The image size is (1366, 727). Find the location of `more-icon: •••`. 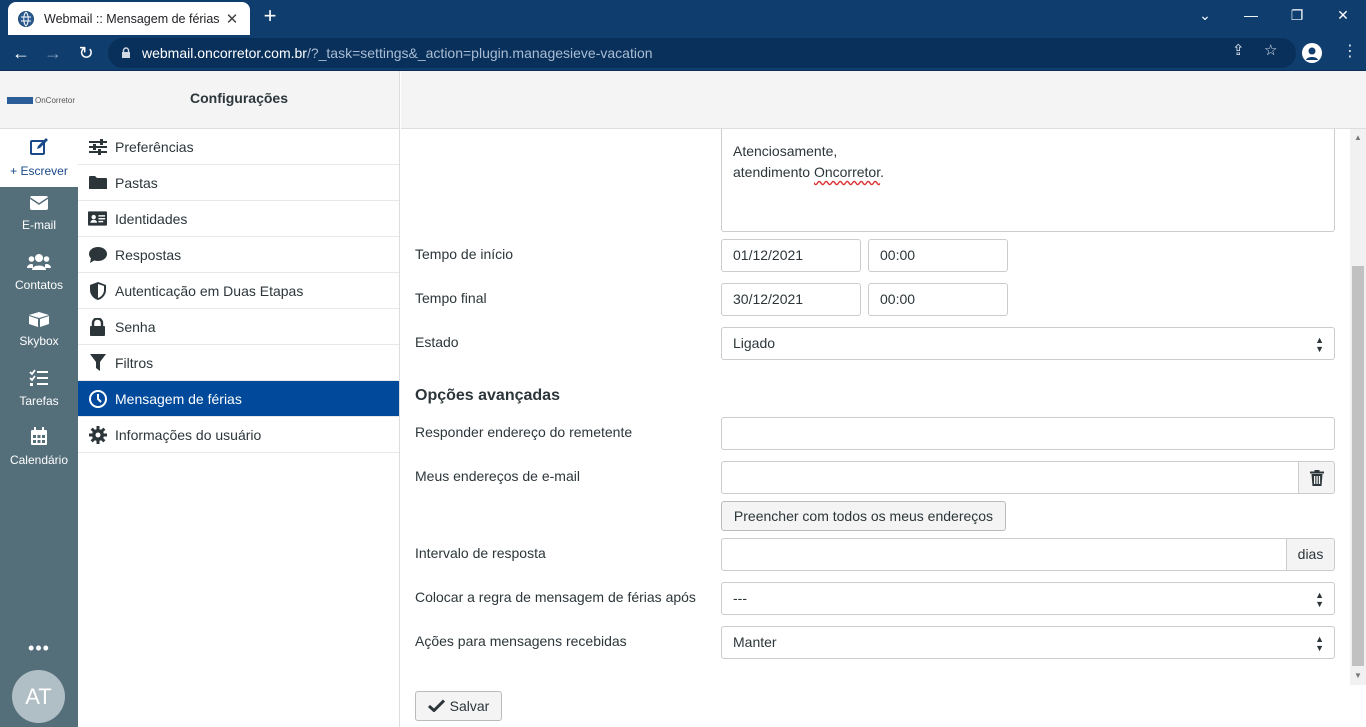

more-icon: ••• is located at coordinates (39, 647).